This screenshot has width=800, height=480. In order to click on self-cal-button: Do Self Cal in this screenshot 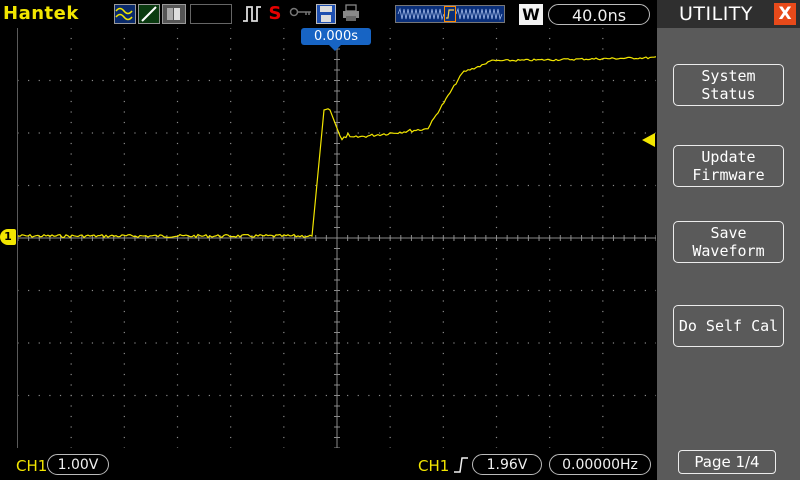, I will do `click(728, 326)`.